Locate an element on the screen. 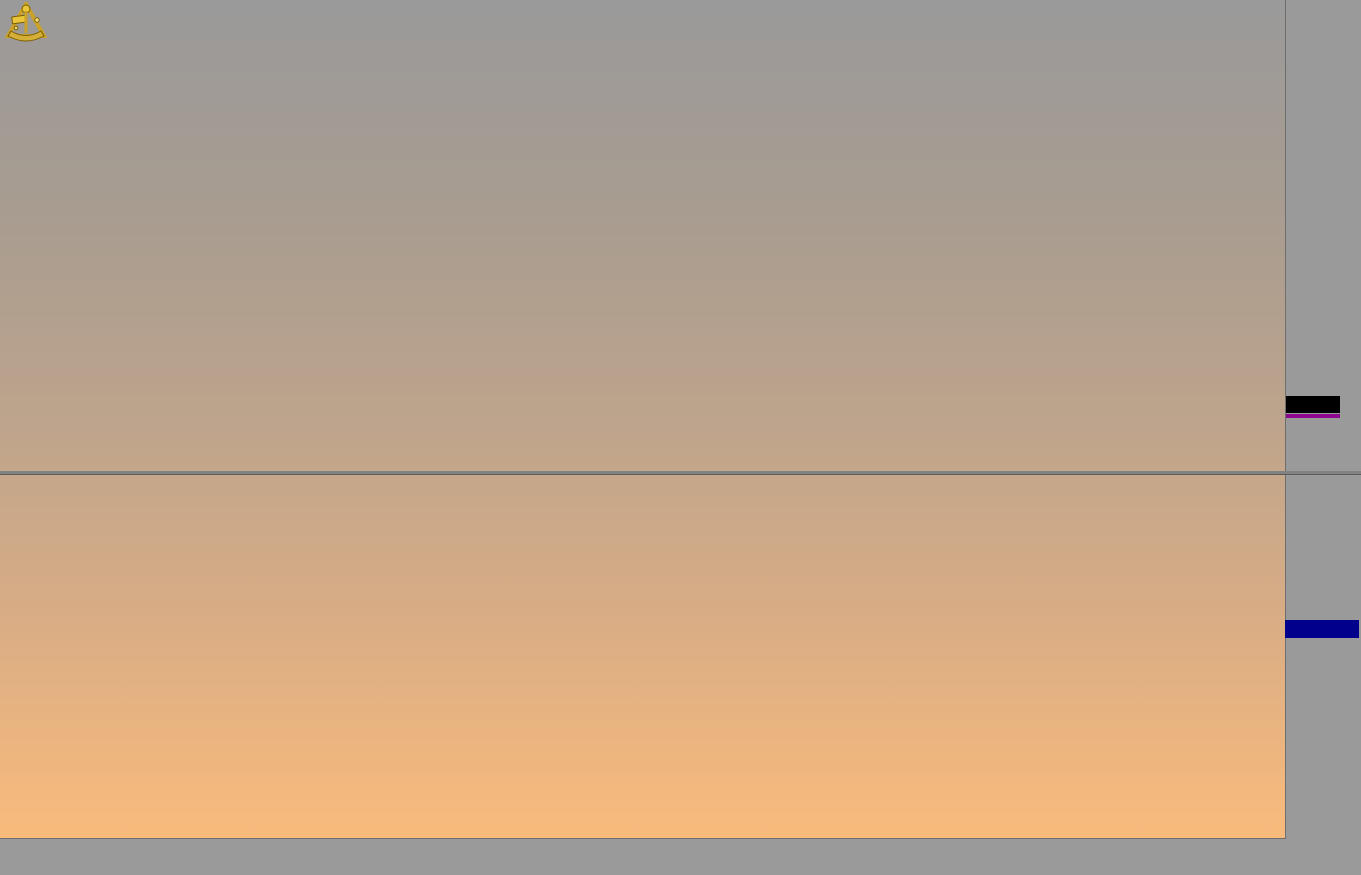 This screenshot has height=875, width=1361. ma-value-underline is located at coordinates (1313, 416).